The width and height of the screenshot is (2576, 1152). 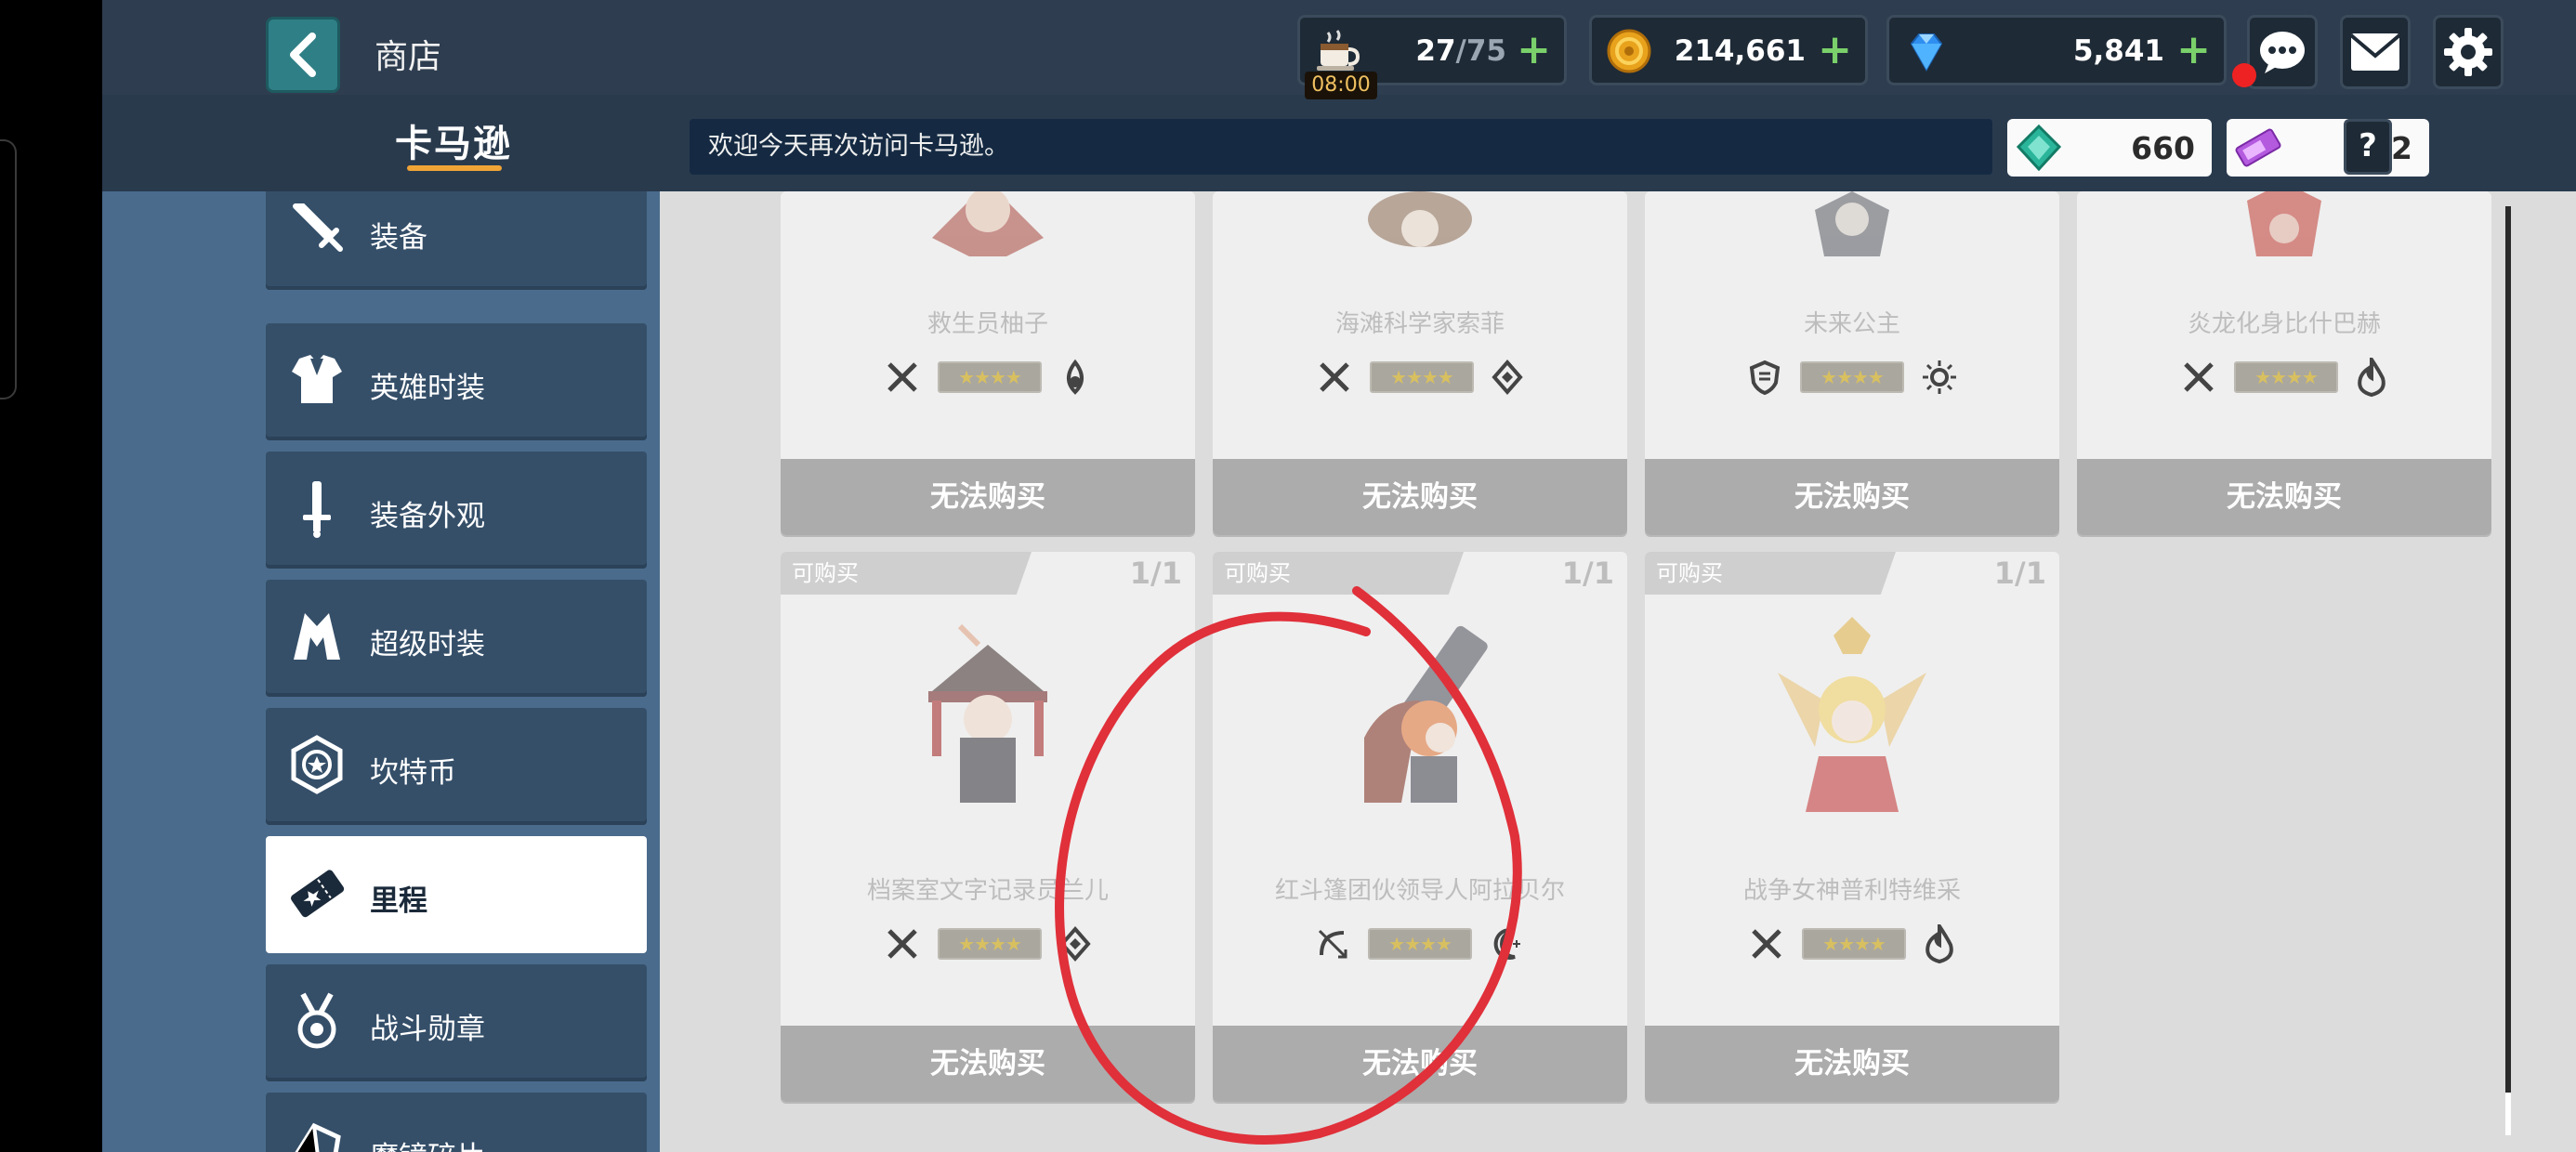 I want to click on sidebar-item-kanterbury-coin: 坎特币, so click(x=456, y=766).